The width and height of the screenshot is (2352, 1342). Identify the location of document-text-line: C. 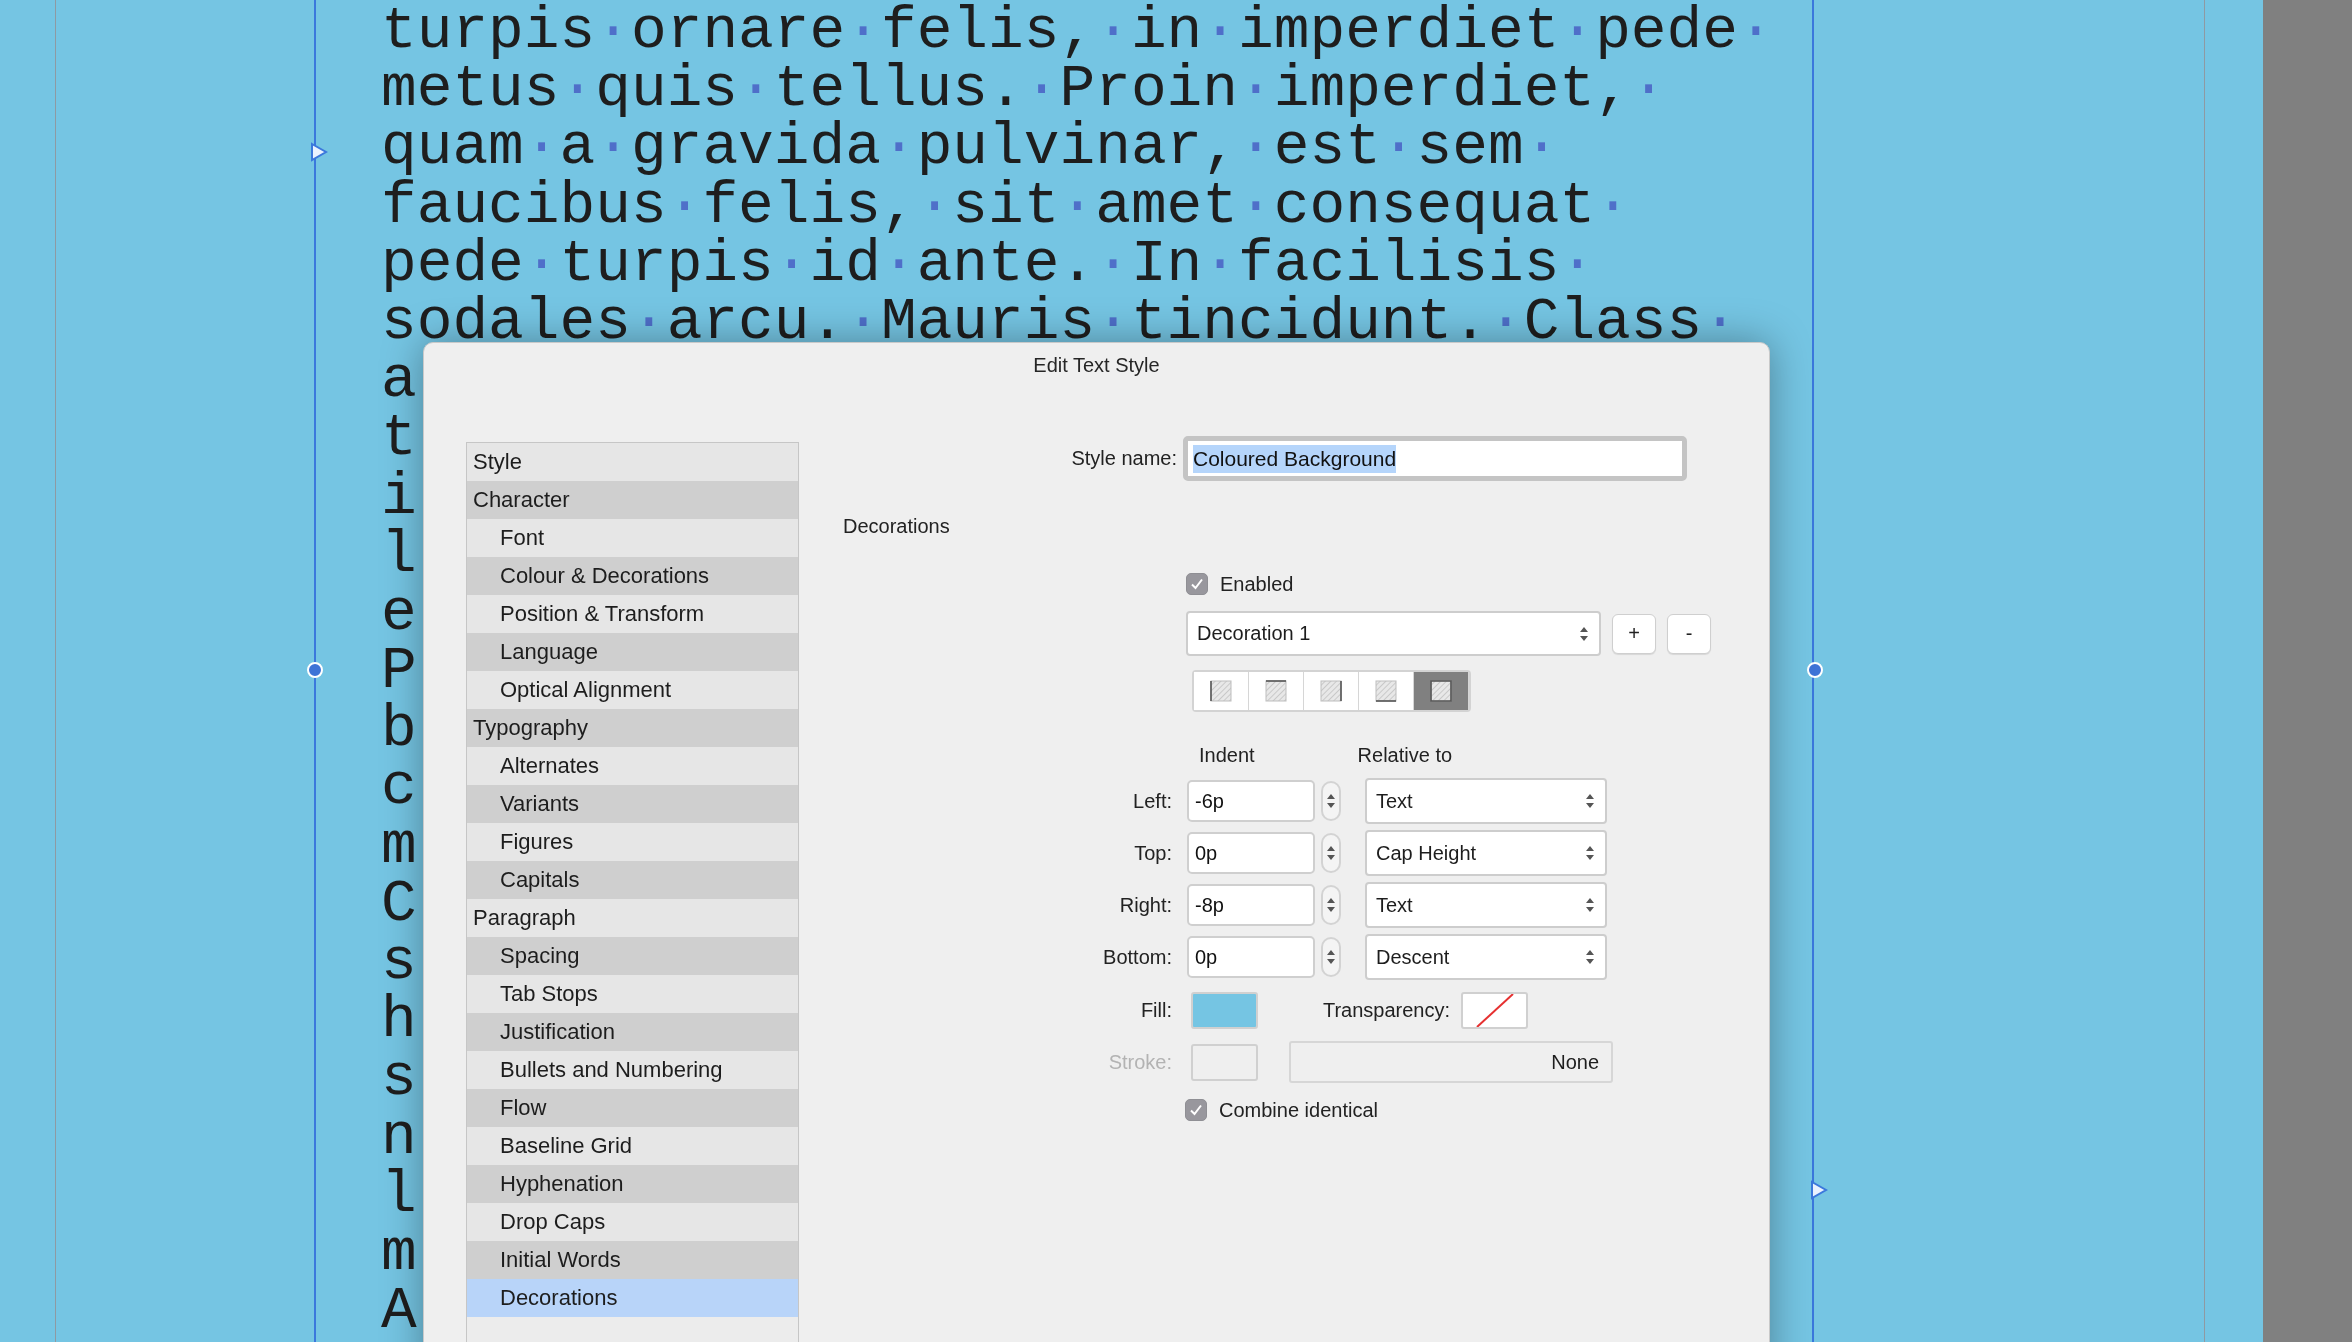
(399, 903).